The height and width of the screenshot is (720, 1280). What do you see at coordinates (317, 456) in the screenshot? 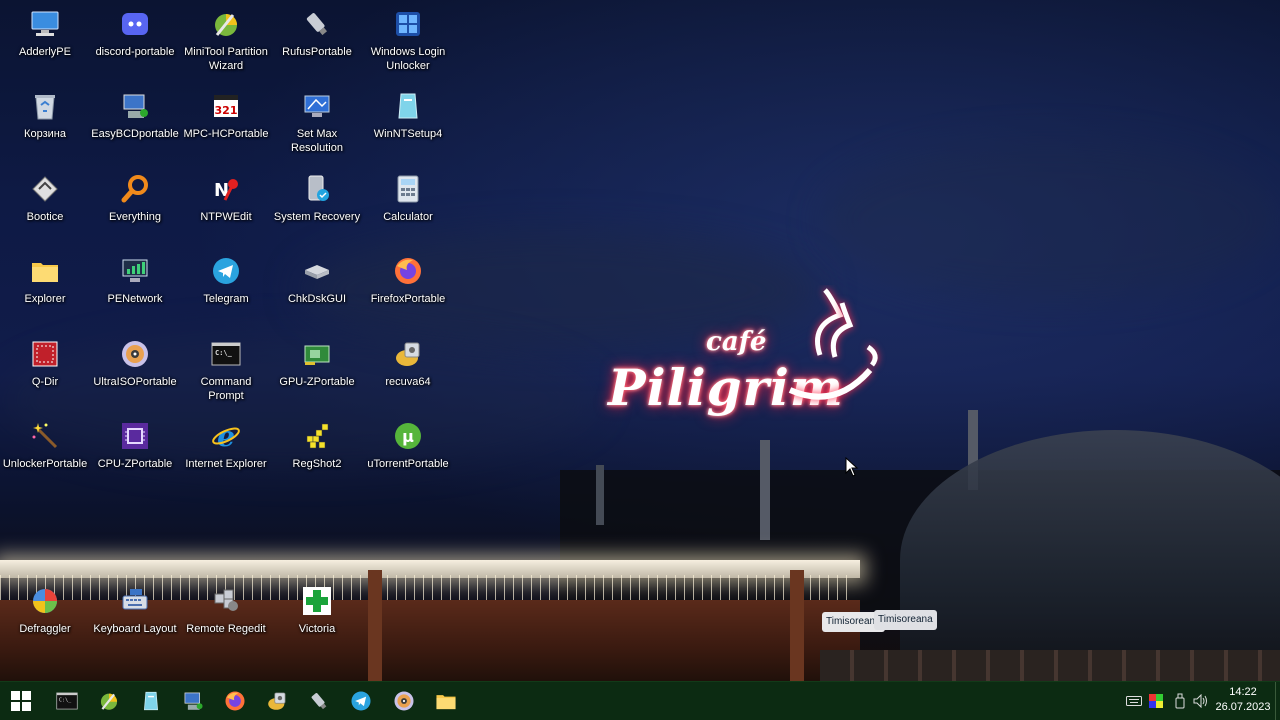
I see `desktop-icon-regshot2: RegShot2` at bounding box center [317, 456].